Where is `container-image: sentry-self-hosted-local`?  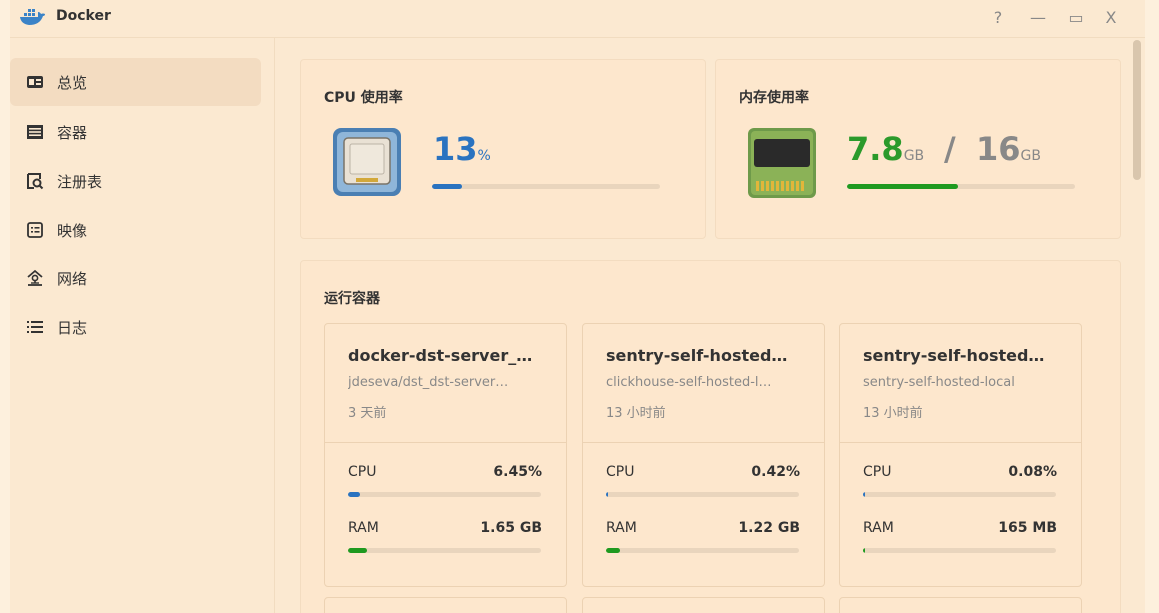
container-image: sentry-self-hosted-local is located at coordinates (939, 382).